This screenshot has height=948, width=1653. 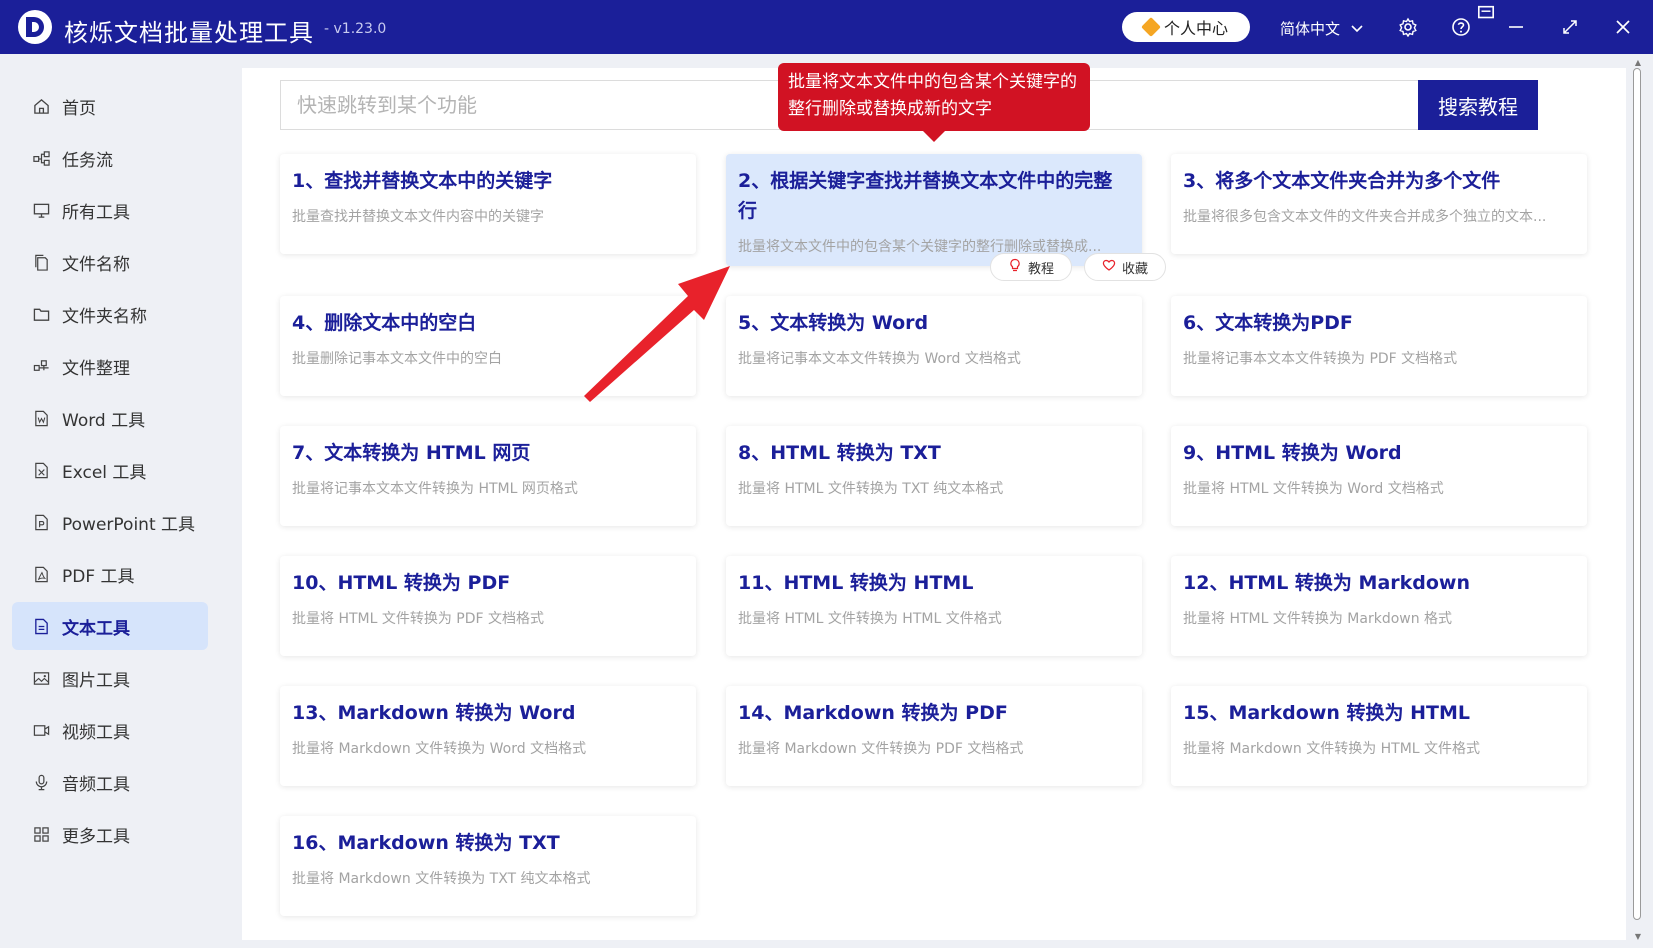 I want to click on language-label: 简体中文, so click(x=1310, y=29).